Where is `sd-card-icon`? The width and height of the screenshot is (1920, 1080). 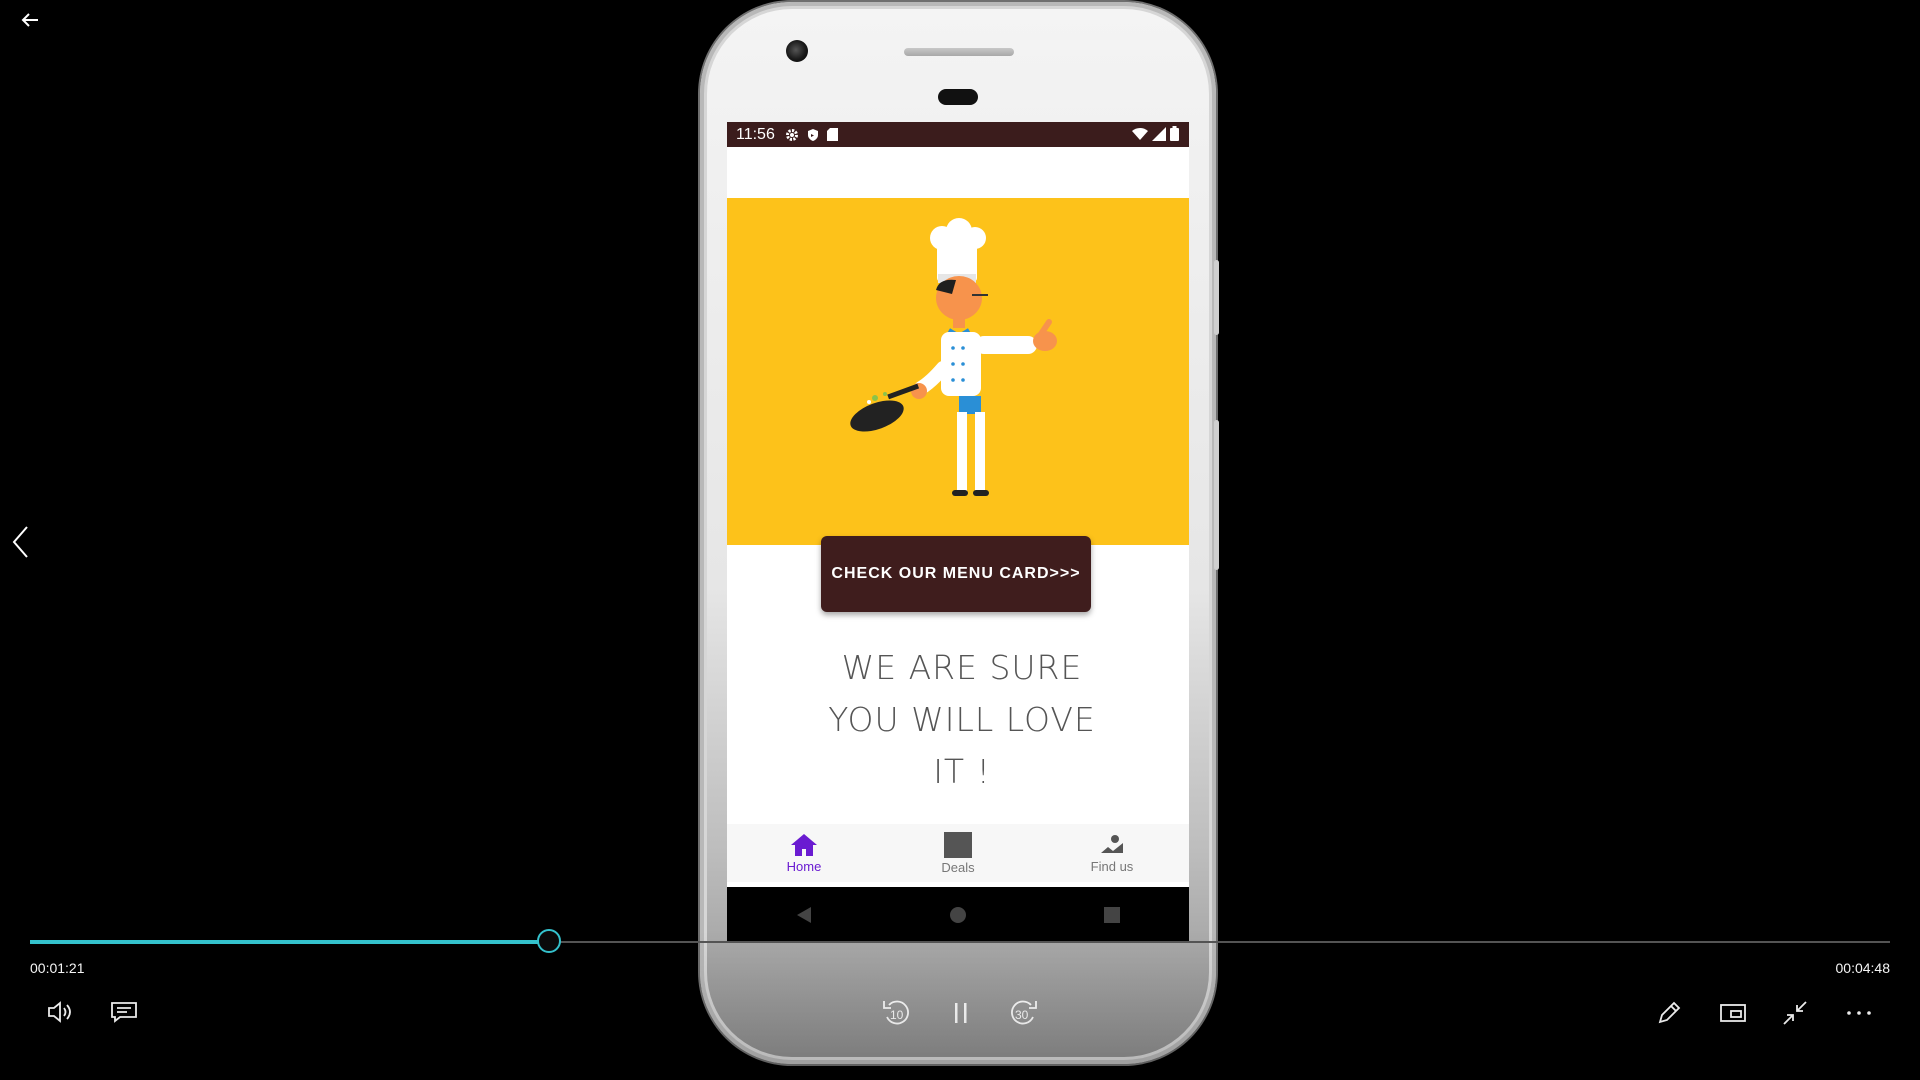
sd-card-icon is located at coordinates (832, 134).